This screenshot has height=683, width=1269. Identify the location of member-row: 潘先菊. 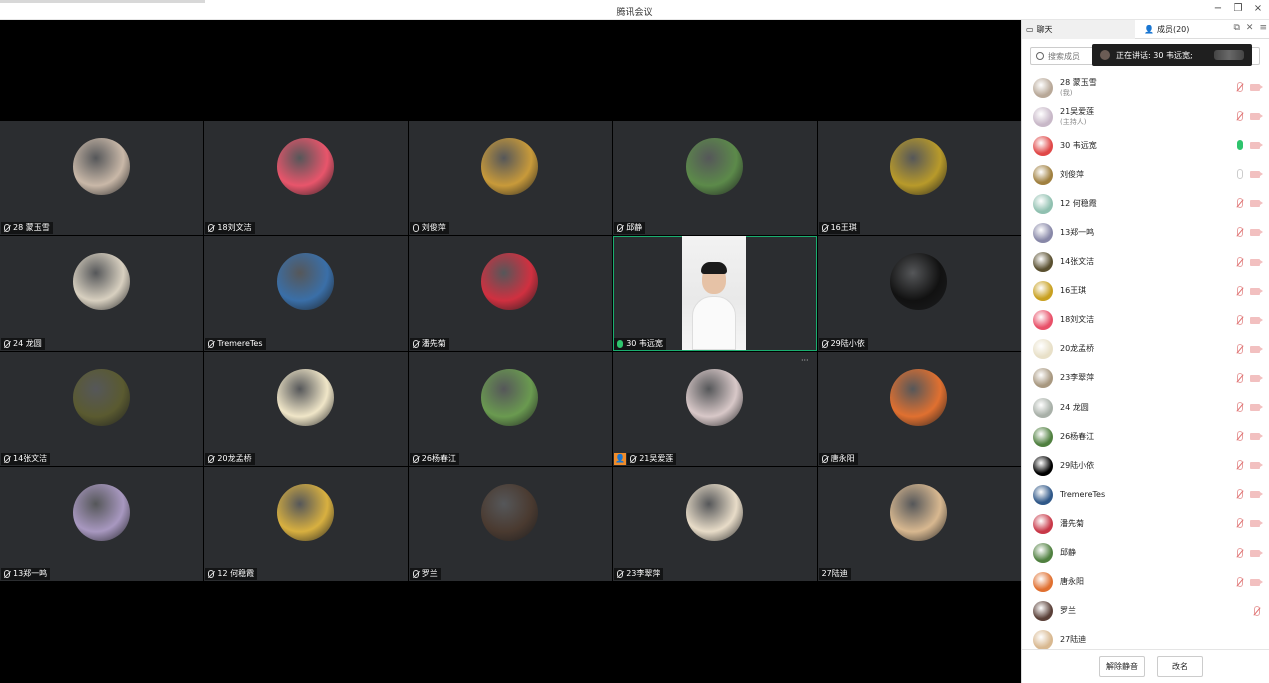
(1145, 523).